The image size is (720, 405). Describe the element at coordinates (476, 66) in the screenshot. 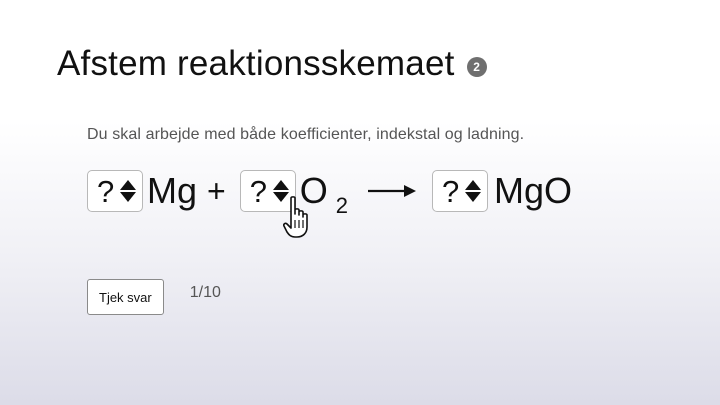

I see `exercise-number-badge: 2` at that location.